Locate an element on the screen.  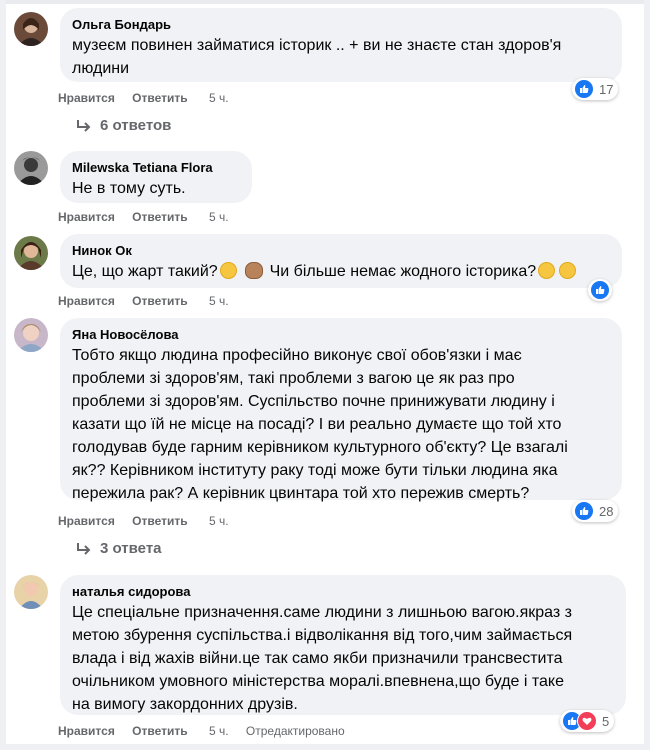
comment-author: Milewska Tetiana Flora is located at coordinates (156, 167).